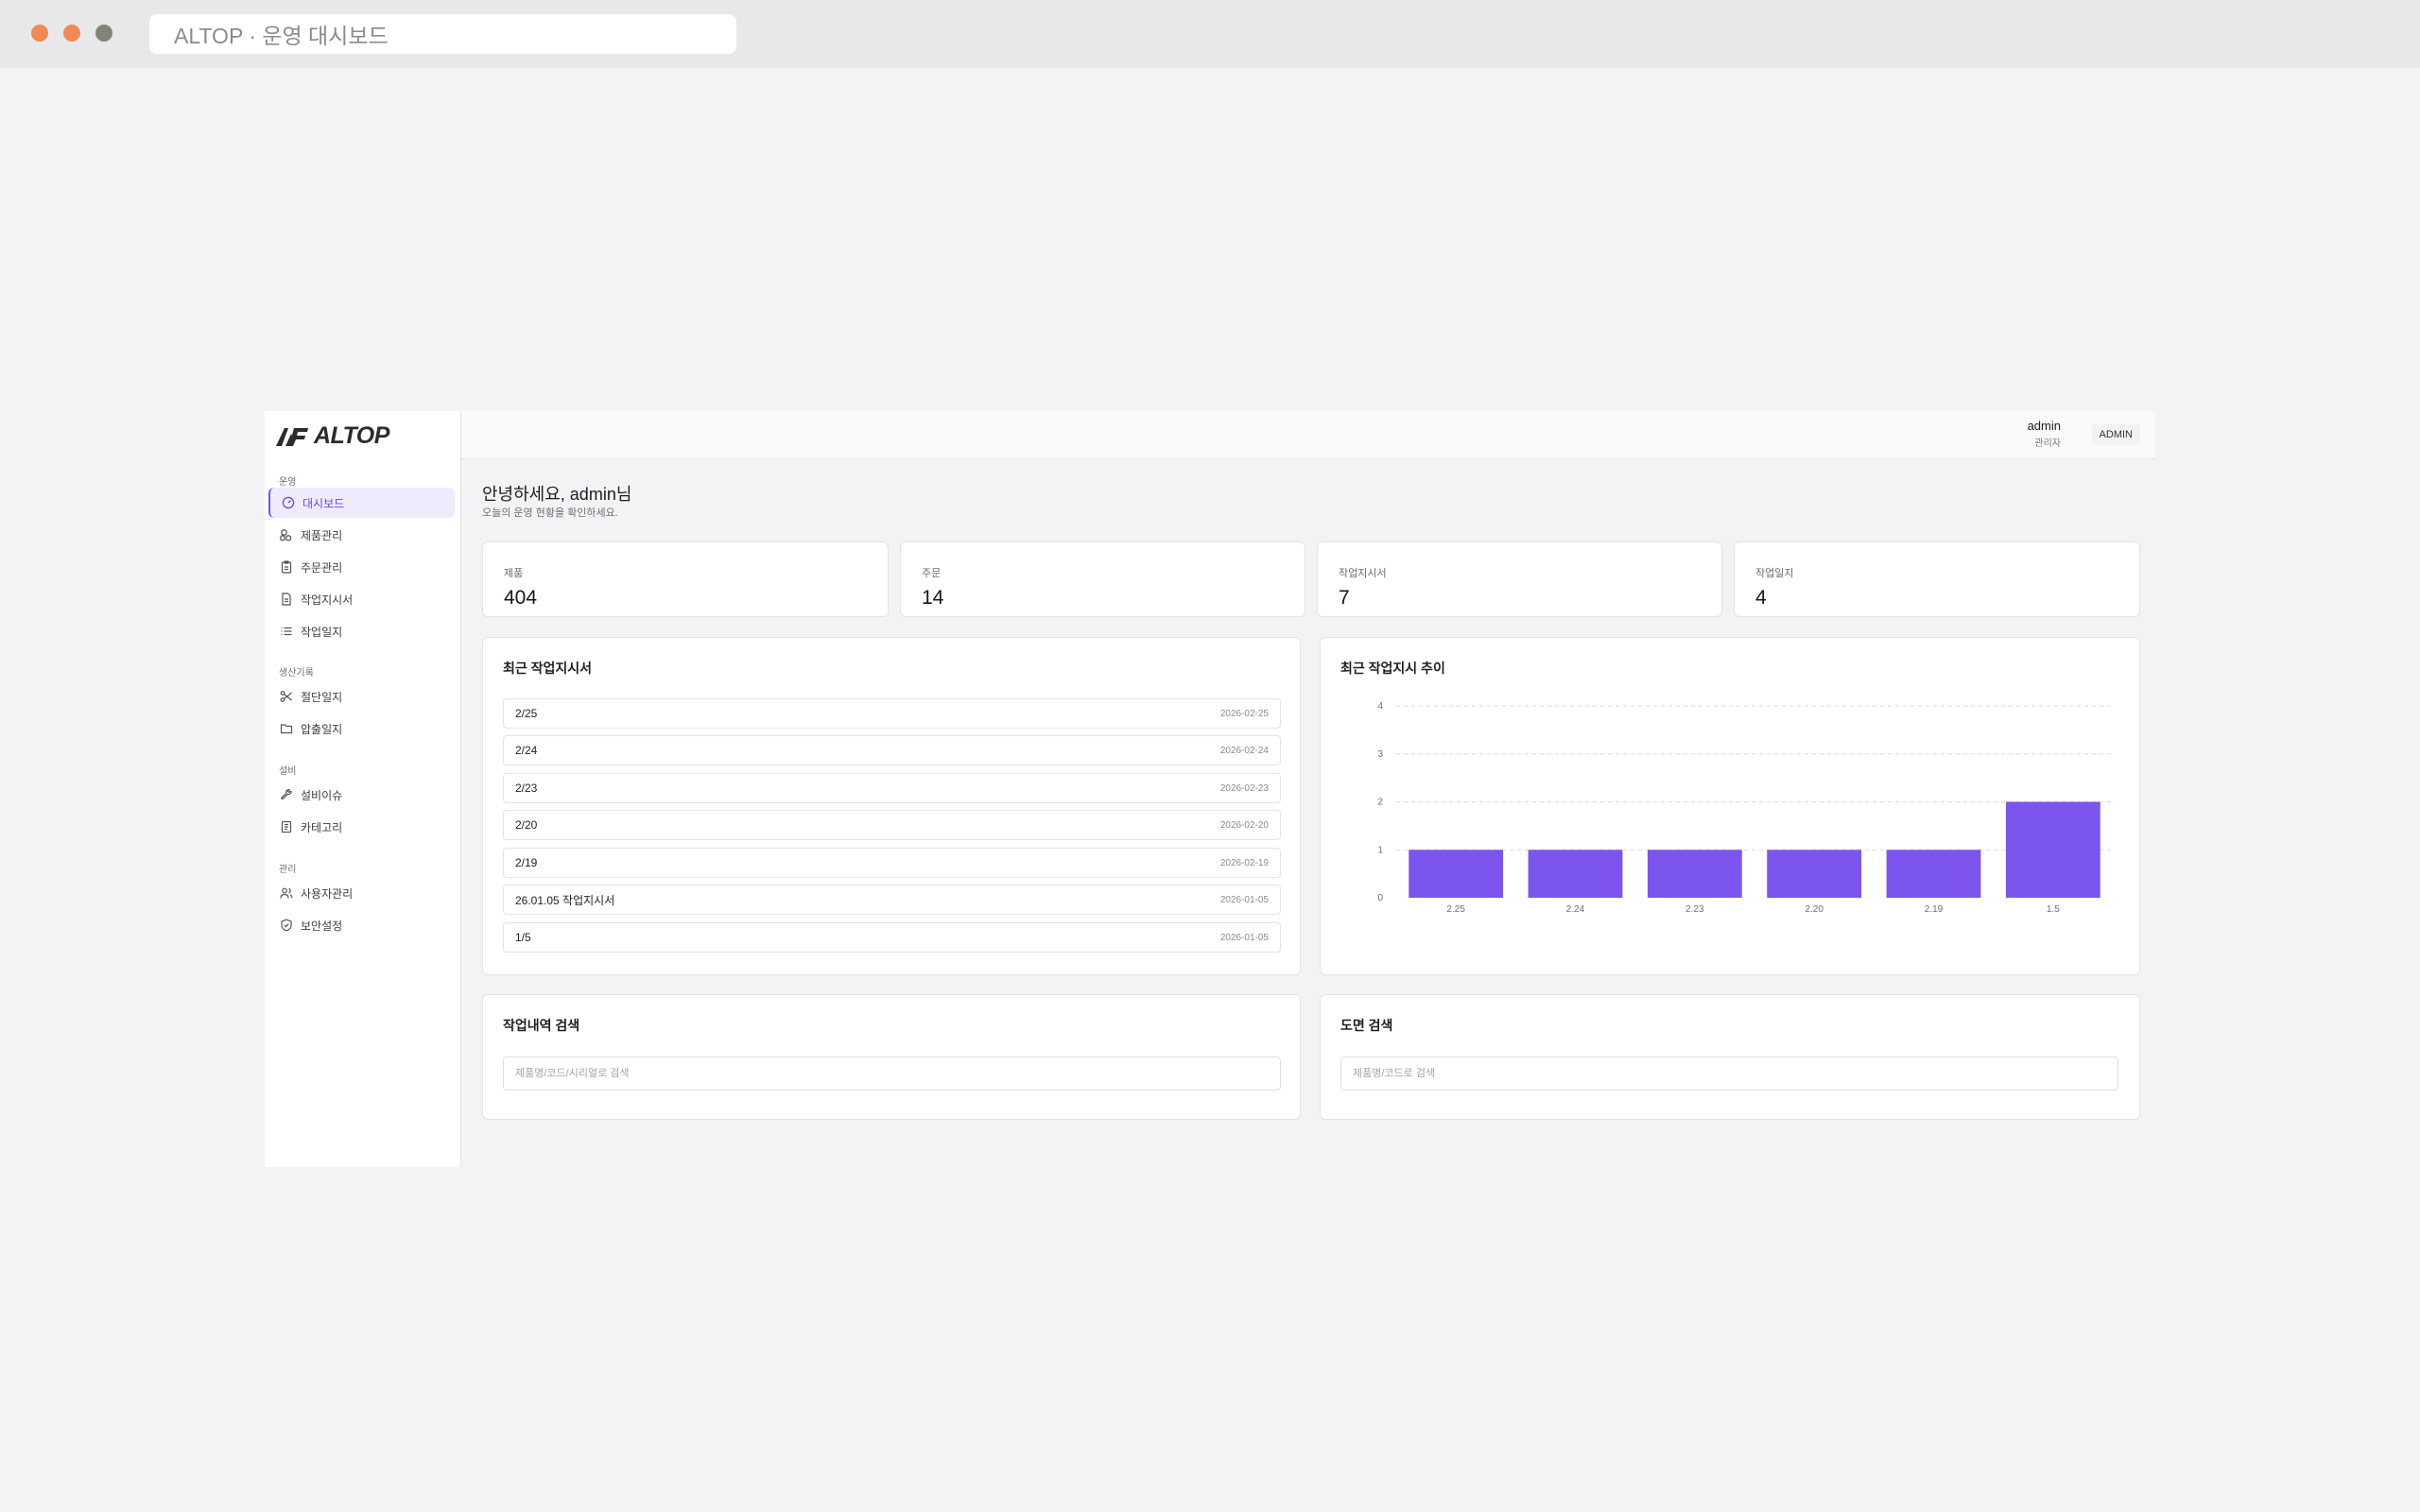  I want to click on brand-logo: ALTOP, so click(331, 436).